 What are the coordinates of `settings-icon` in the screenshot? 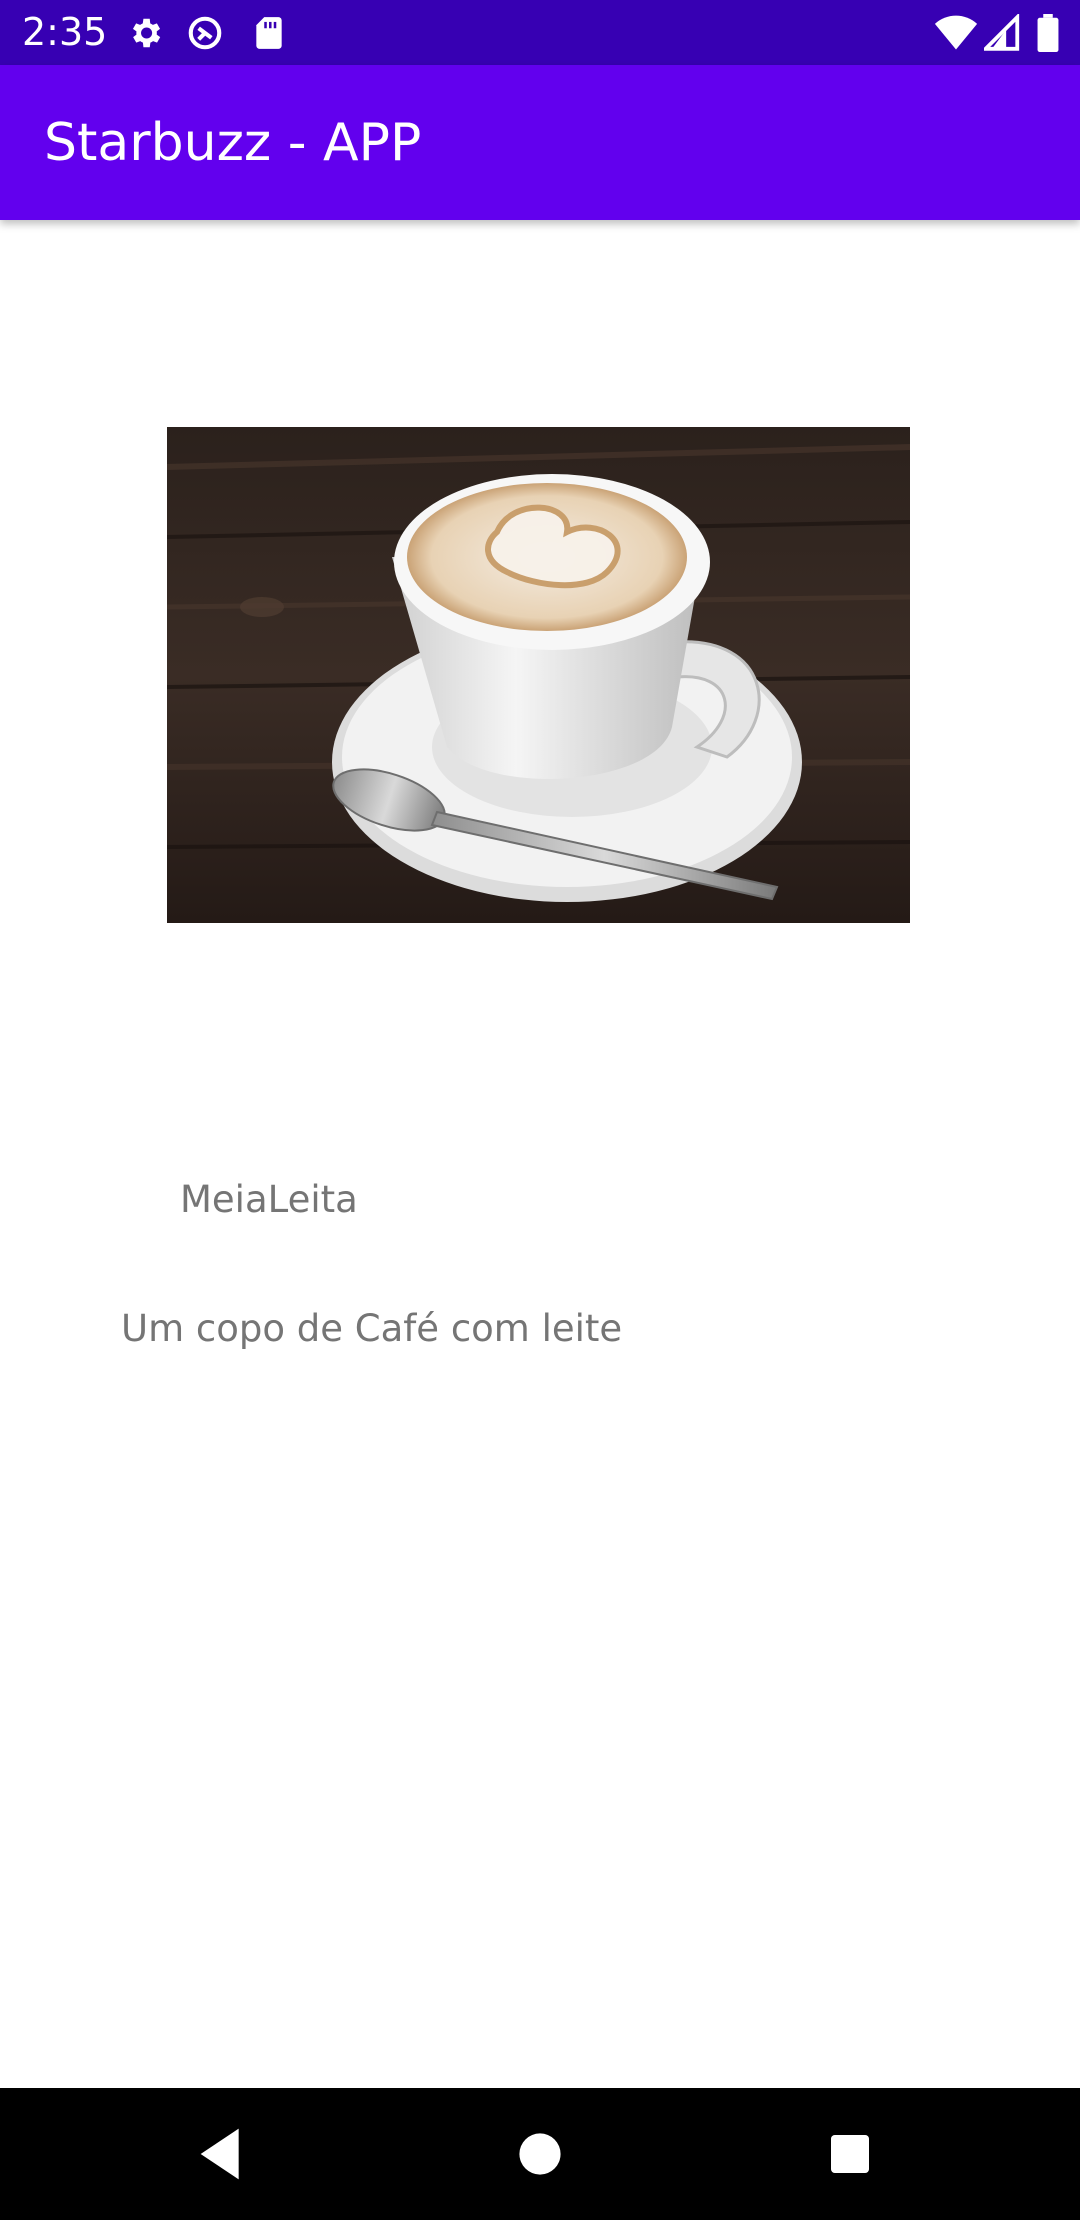 It's located at (145, 33).